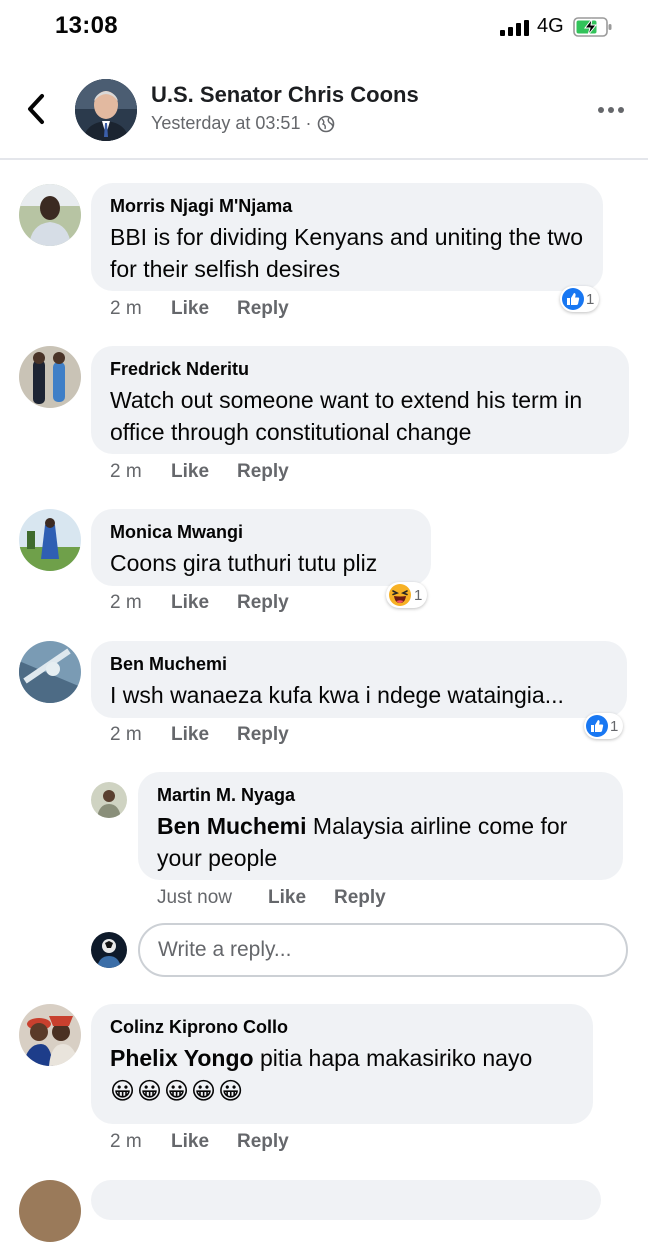 The width and height of the screenshot is (648, 1242). What do you see at coordinates (381, 795) in the screenshot?
I see `reply-author: Martin M. Nyaga` at bounding box center [381, 795].